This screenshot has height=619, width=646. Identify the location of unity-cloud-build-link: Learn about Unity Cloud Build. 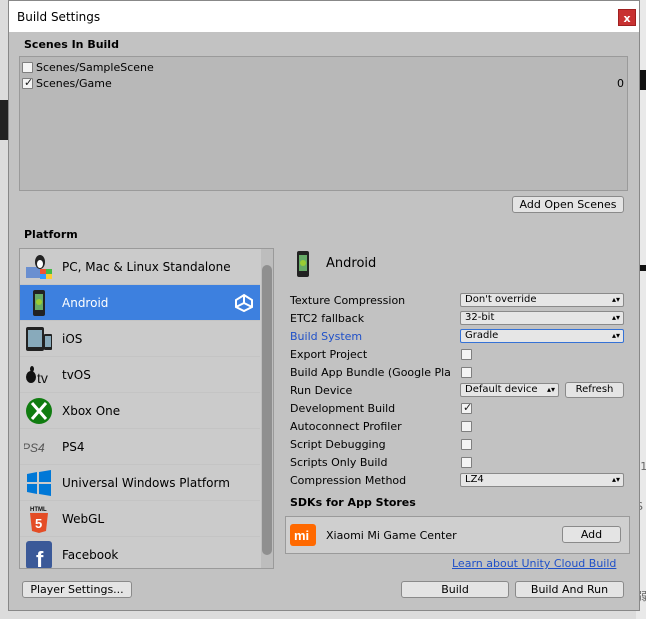
(534, 563).